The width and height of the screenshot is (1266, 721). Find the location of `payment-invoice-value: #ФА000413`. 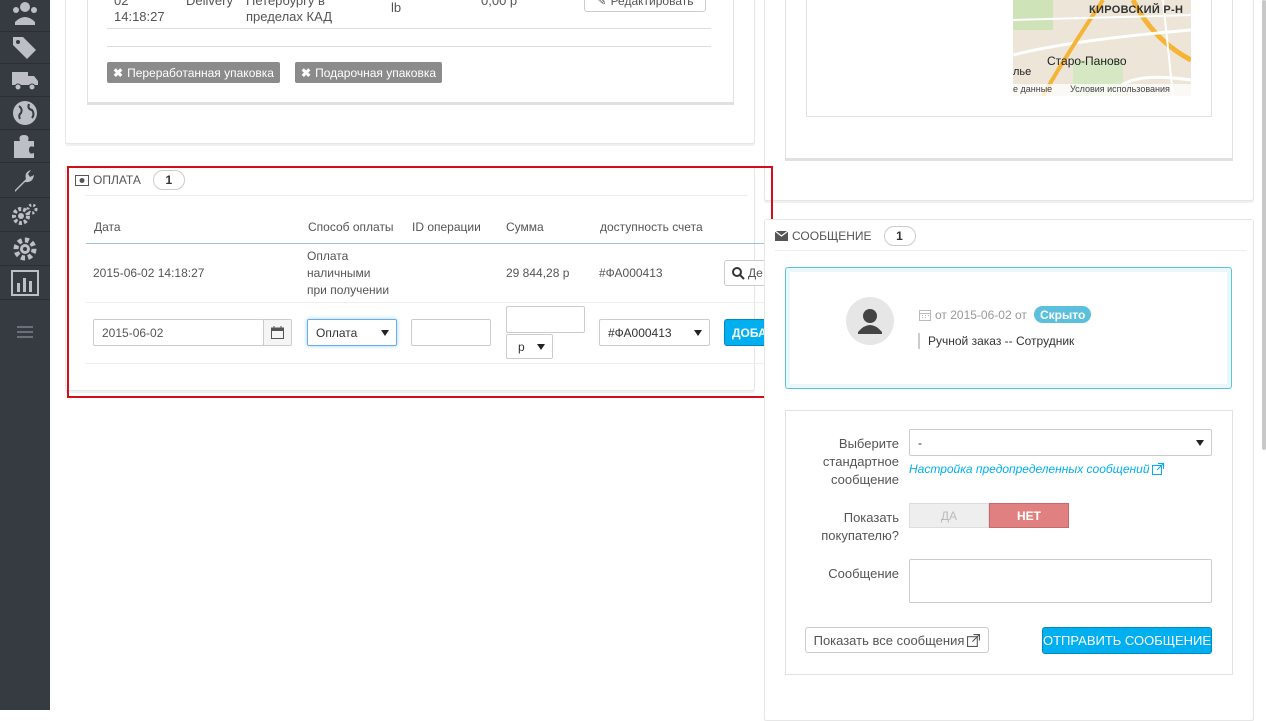

payment-invoice-value: #ФА000413 is located at coordinates (640, 332).